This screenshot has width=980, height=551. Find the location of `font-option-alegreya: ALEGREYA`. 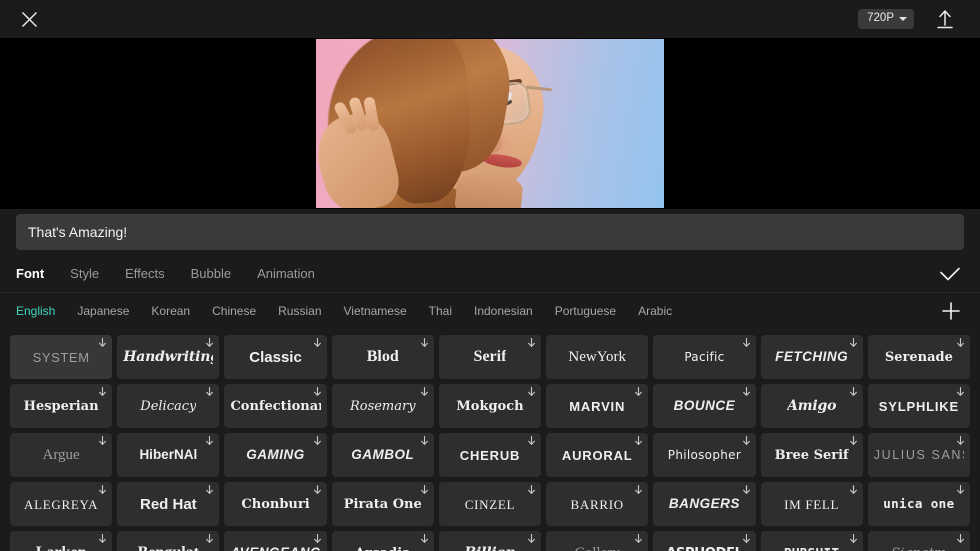

font-option-alegreya: ALEGREYA is located at coordinates (61, 504).